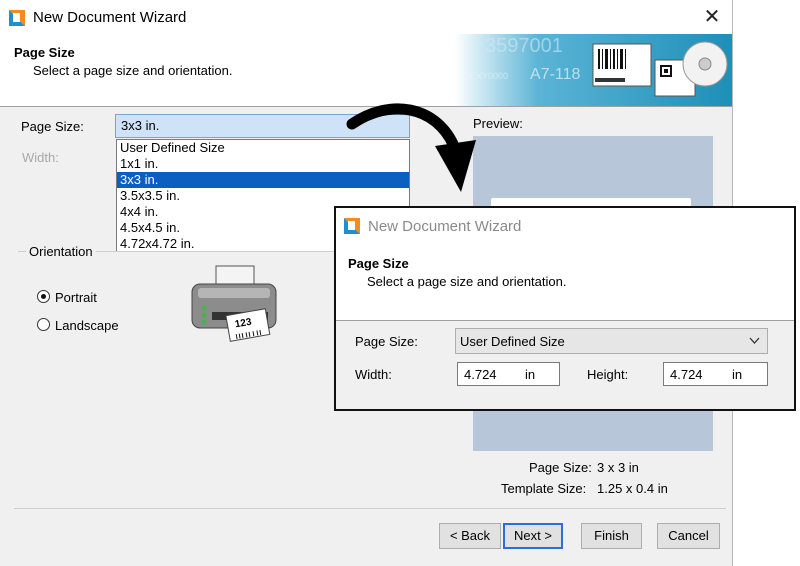  Describe the element at coordinates (352, 226) in the screenshot. I see `inset-app-icon` at that location.